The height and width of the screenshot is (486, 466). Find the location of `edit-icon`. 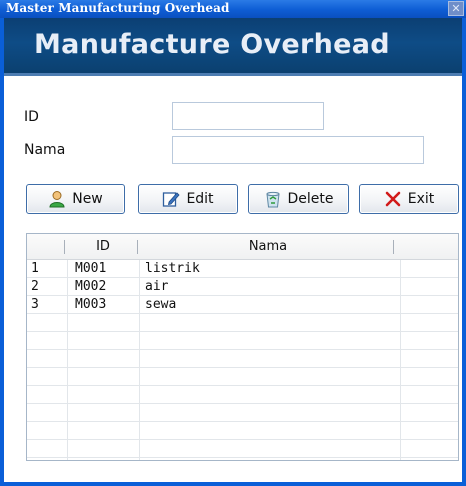

edit-icon is located at coordinates (171, 199).